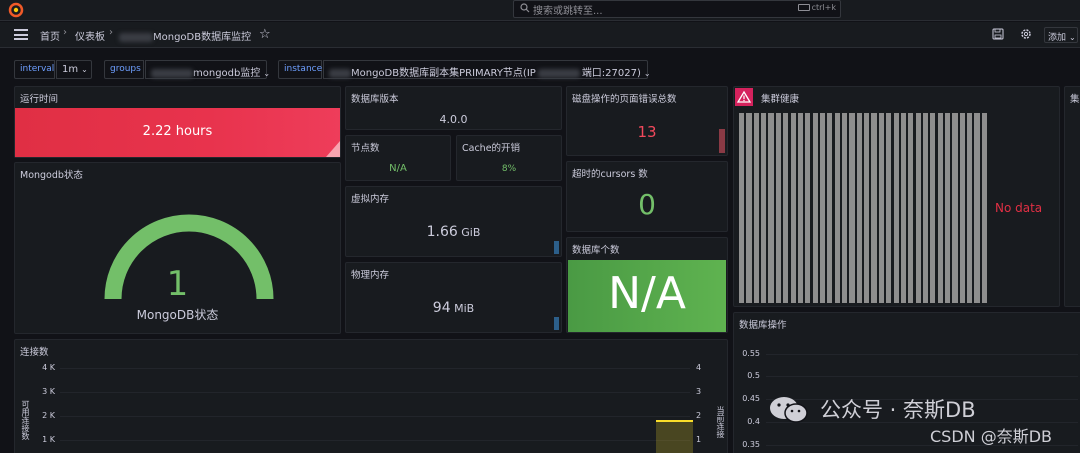 This screenshot has width=1080, height=453. Describe the element at coordinates (471, 232) in the screenshot. I see `virtual-memory-unit: GiB` at that location.